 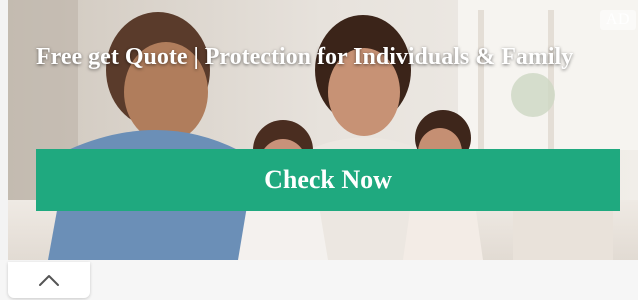 I want to click on collapse-bar, so click(x=319, y=280).